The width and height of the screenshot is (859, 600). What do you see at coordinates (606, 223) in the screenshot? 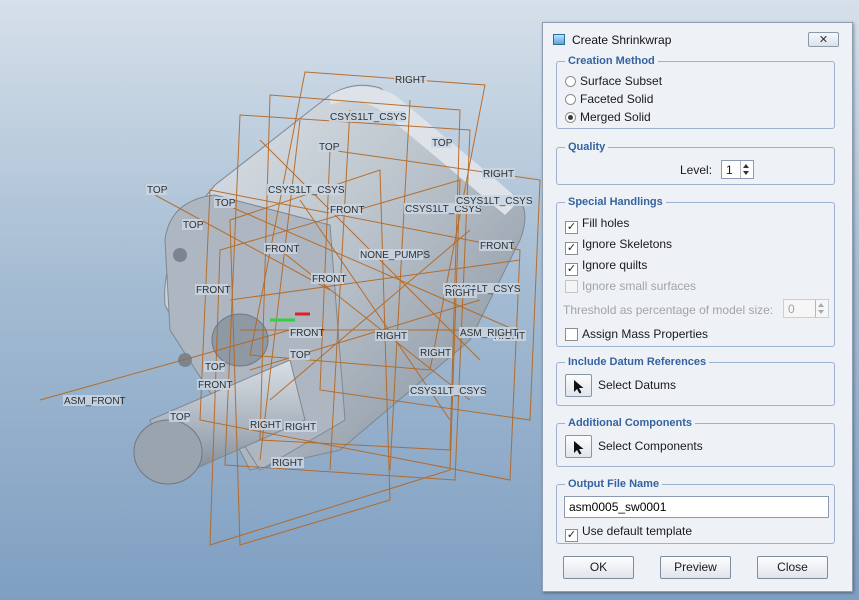
I see `checkbox-label: Fill holes` at bounding box center [606, 223].